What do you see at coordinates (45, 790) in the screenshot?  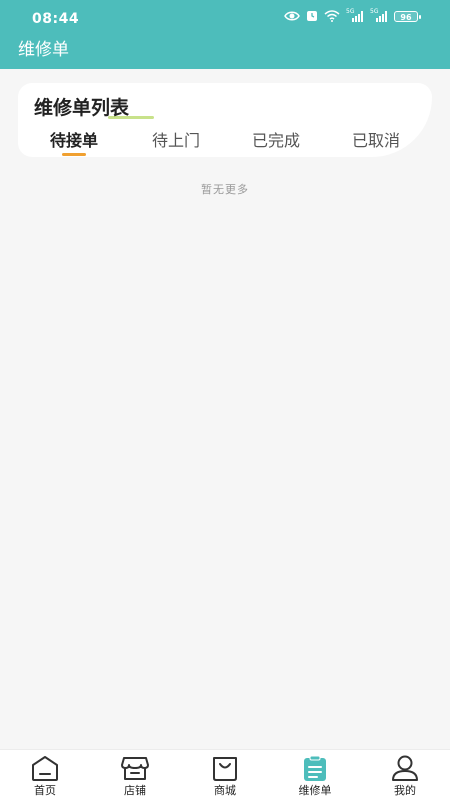 I see `tabbar-label: 首页` at bounding box center [45, 790].